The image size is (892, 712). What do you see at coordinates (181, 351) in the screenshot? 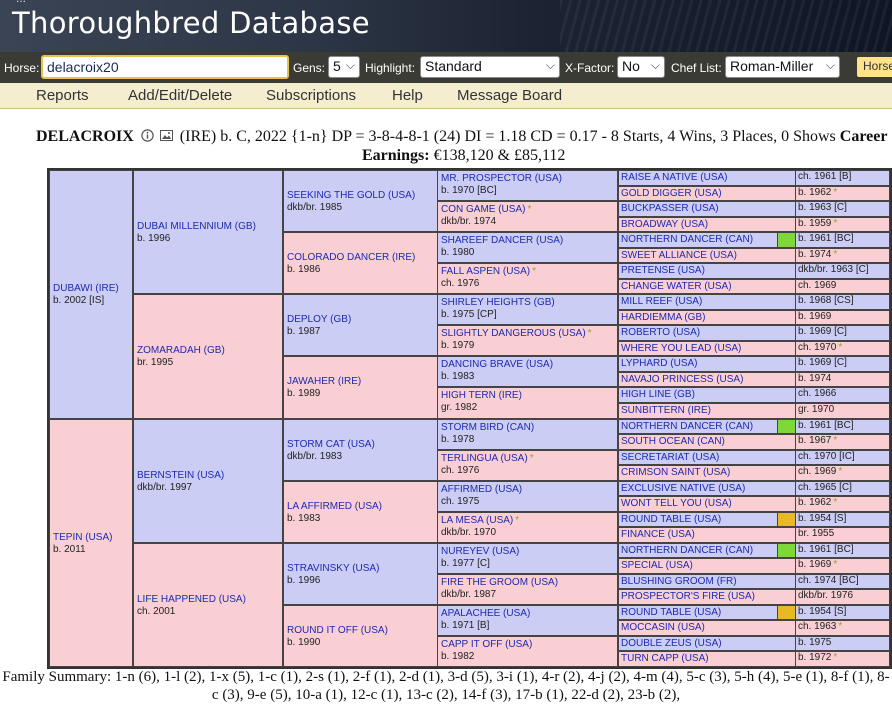
I see `ancestor-name: ZOMARADAH (GB)` at bounding box center [181, 351].